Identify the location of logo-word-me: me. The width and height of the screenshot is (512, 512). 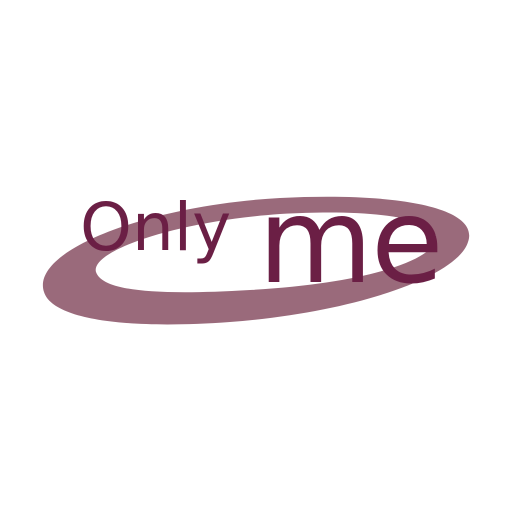
(350, 241).